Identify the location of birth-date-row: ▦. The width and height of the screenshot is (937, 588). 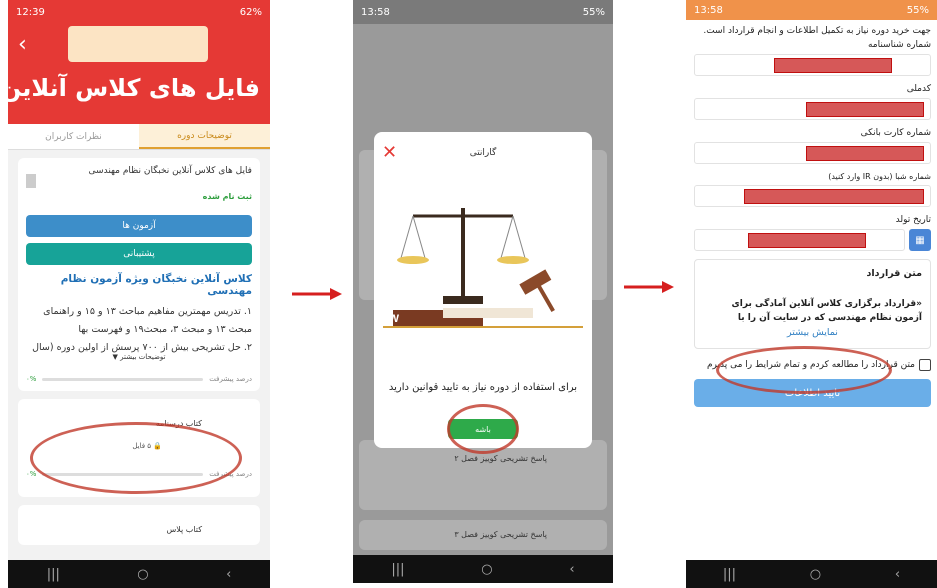
(812, 240).